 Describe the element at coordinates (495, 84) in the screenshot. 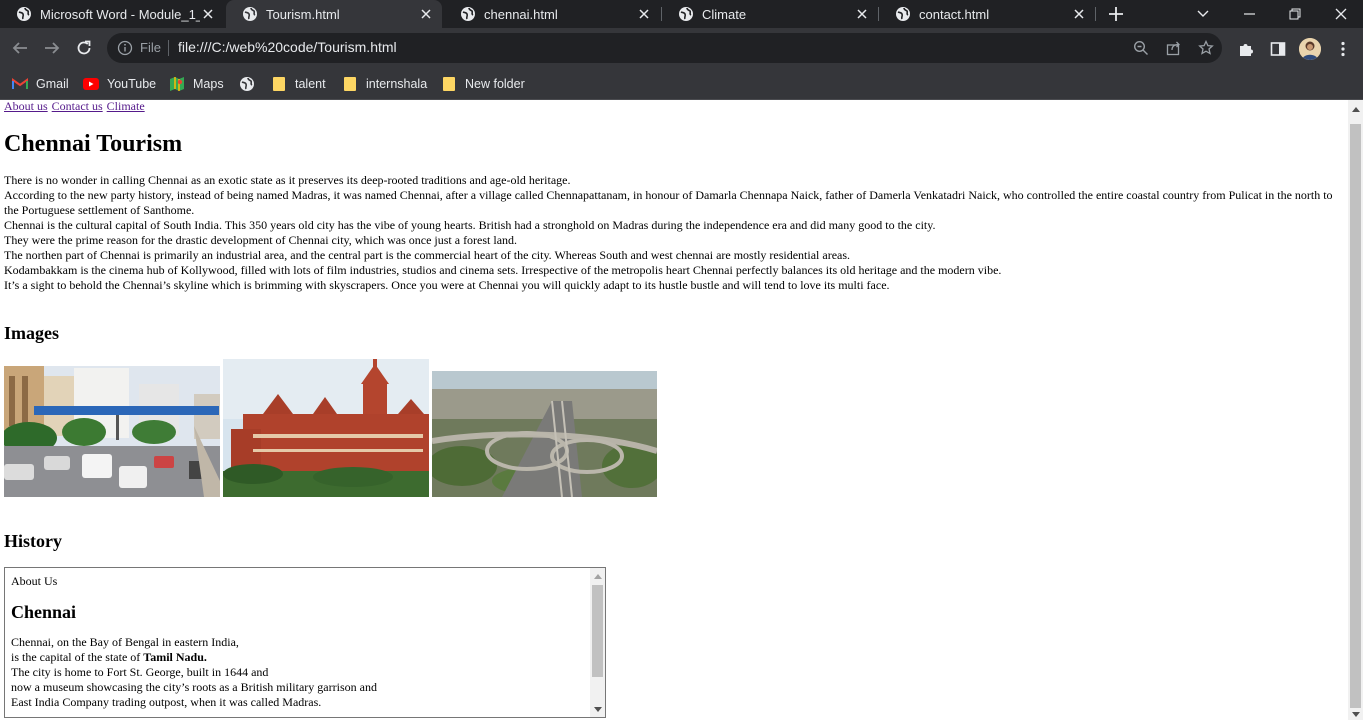

I see `bookmark-label: New folder` at that location.